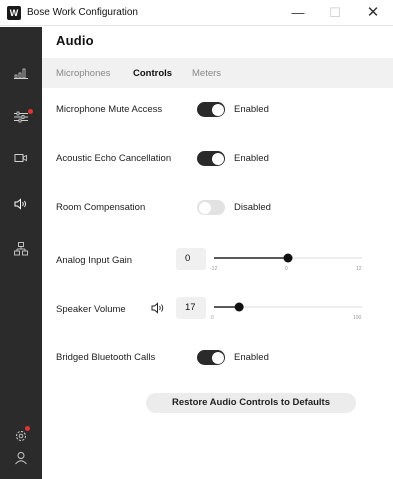 This screenshot has width=393, height=479. I want to click on sidebar-item-account, so click(21, 458).